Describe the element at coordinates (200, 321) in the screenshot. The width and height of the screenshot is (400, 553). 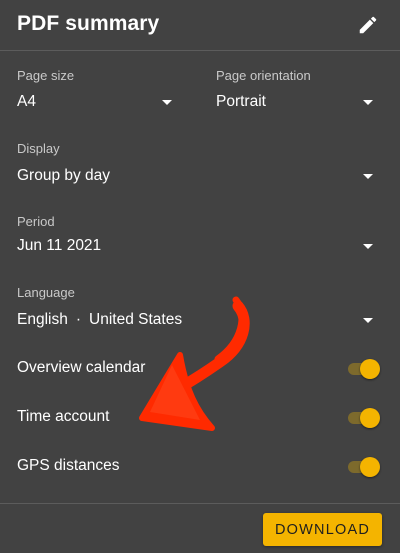
I see `language-dropdown: English · United States` at that location.